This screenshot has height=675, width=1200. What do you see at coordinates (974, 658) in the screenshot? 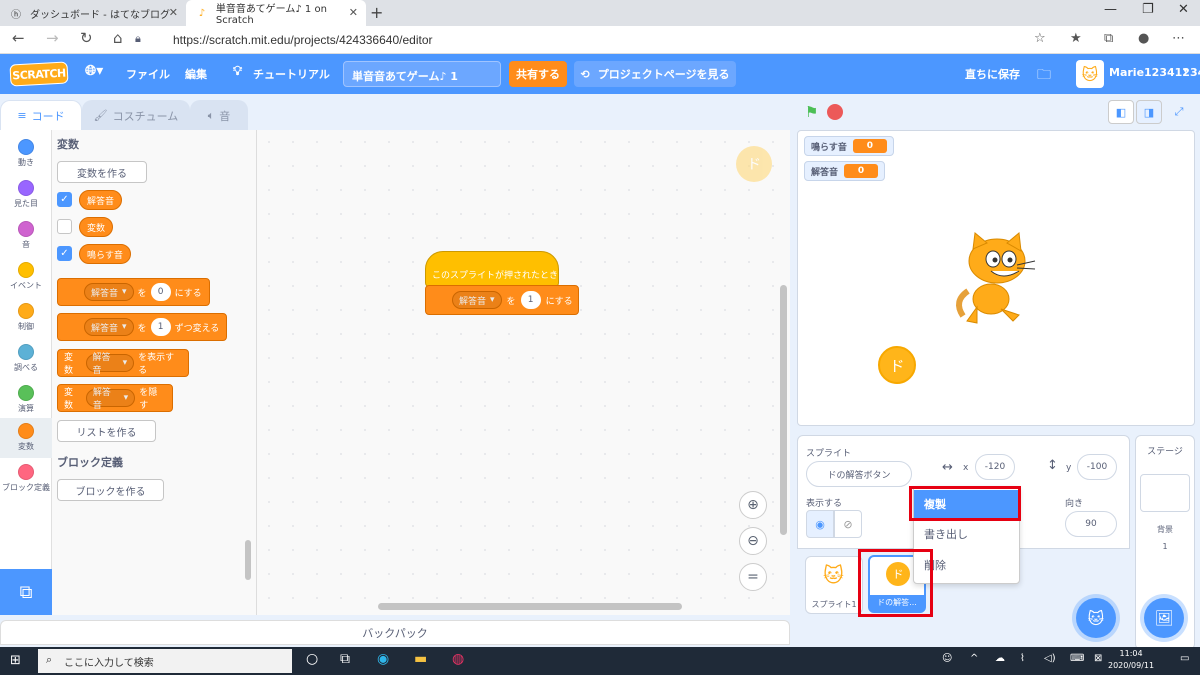
I see `chevron-up-icon: ^` at bounding box center [974, 658].